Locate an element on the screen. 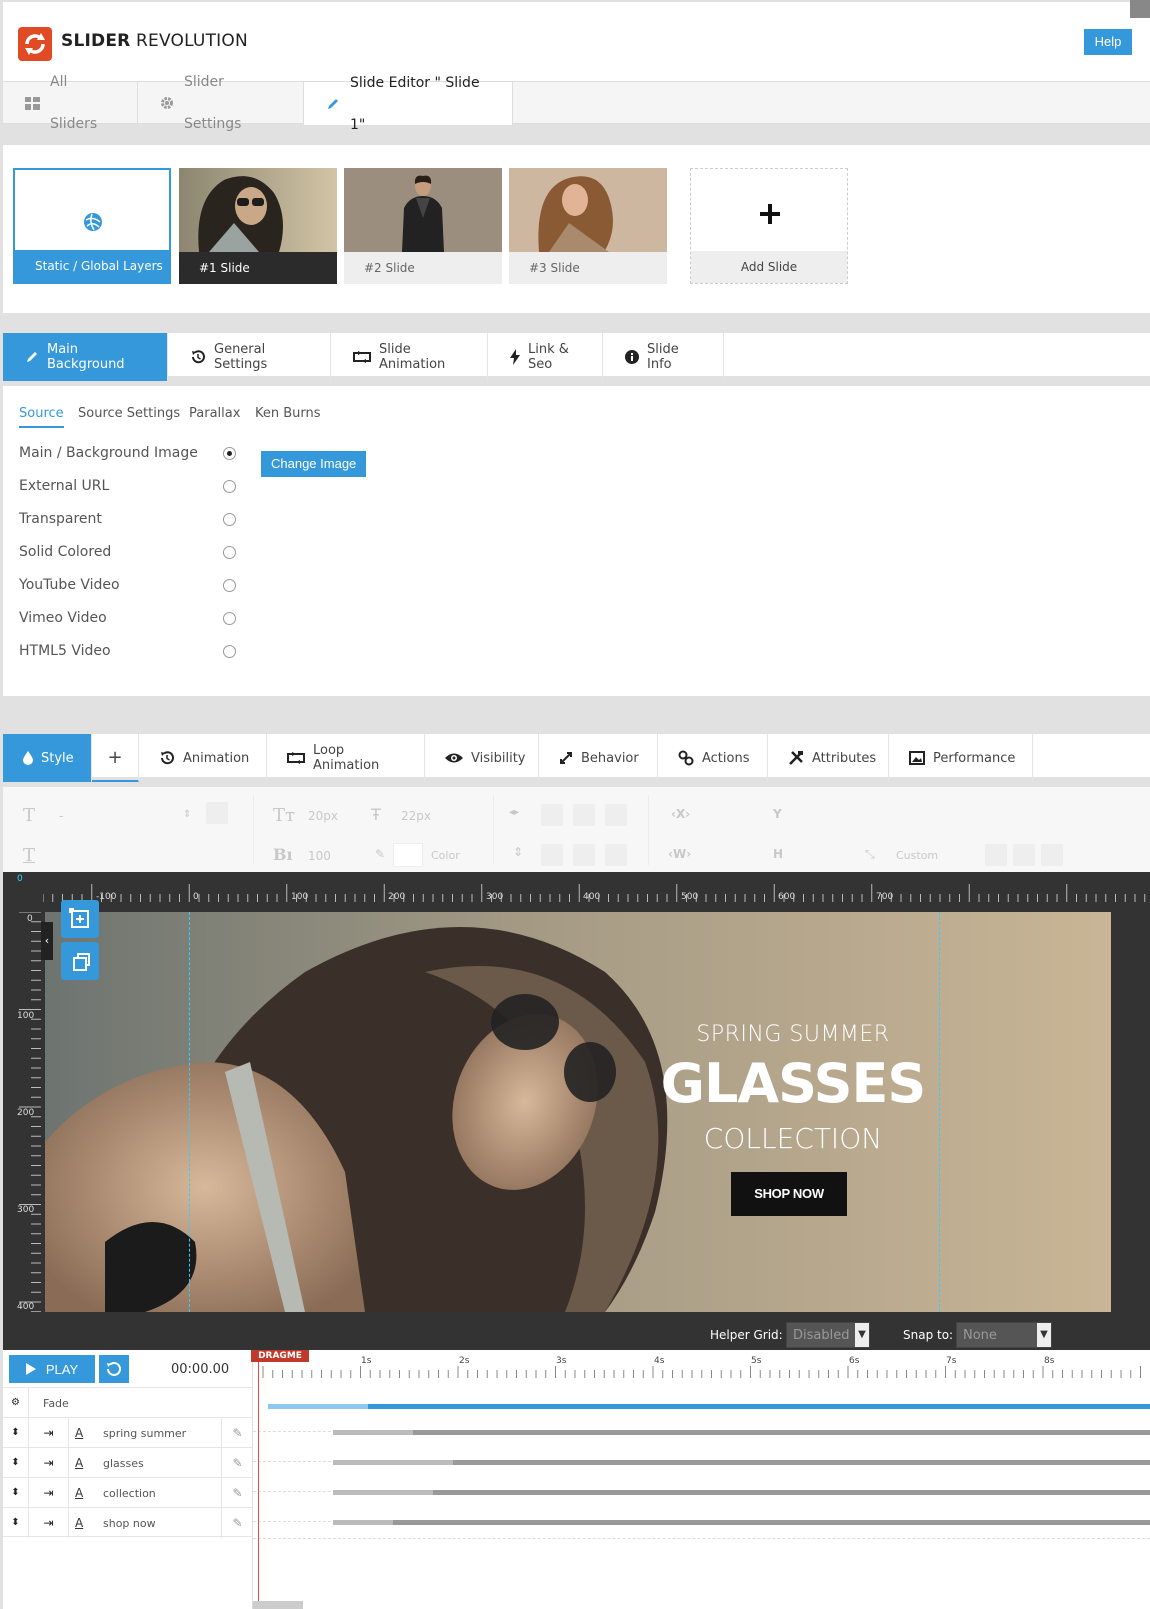 The width and height of the screenshot is (1150, 1609). align-left-icon is located at coordinates (552, 815).